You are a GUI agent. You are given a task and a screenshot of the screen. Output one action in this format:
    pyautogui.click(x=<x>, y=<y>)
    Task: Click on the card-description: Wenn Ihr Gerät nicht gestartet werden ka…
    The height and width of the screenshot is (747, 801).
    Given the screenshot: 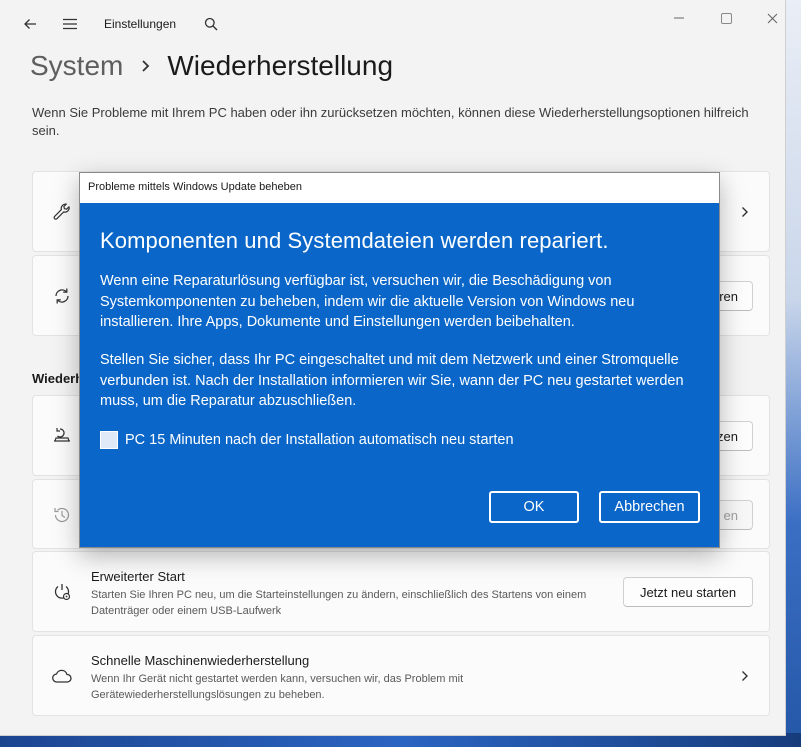 What is the action you would take?
    pyautogui.click(x=277, y=687)
    